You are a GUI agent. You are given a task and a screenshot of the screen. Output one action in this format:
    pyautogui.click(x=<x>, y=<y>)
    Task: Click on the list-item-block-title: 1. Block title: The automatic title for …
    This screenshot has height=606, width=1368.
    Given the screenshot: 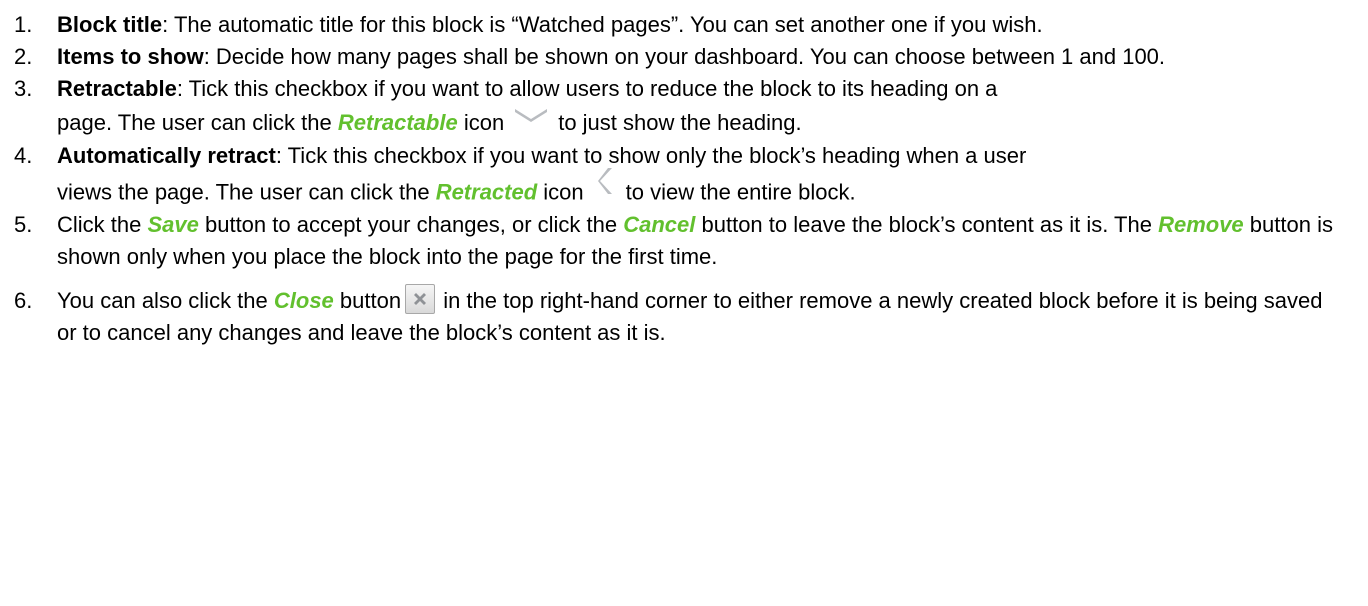 What is the action you would take?
    pyautogui.click(x=670, y=25)
    